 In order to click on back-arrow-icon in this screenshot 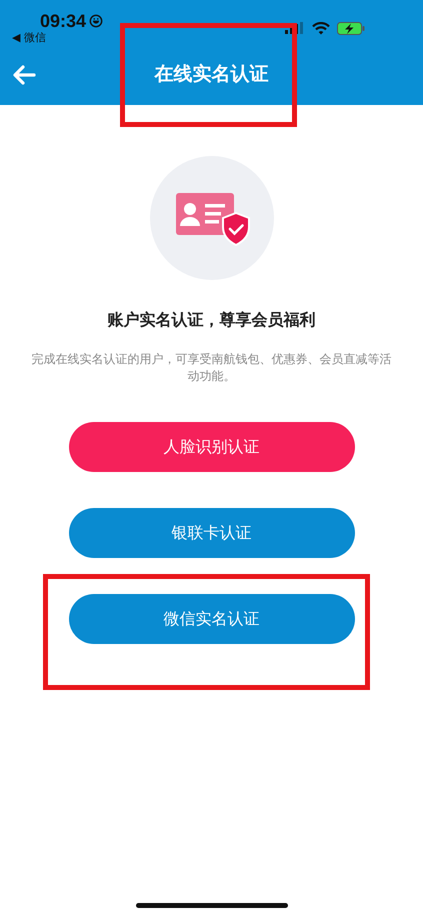, I will do `click(24, 75)`.